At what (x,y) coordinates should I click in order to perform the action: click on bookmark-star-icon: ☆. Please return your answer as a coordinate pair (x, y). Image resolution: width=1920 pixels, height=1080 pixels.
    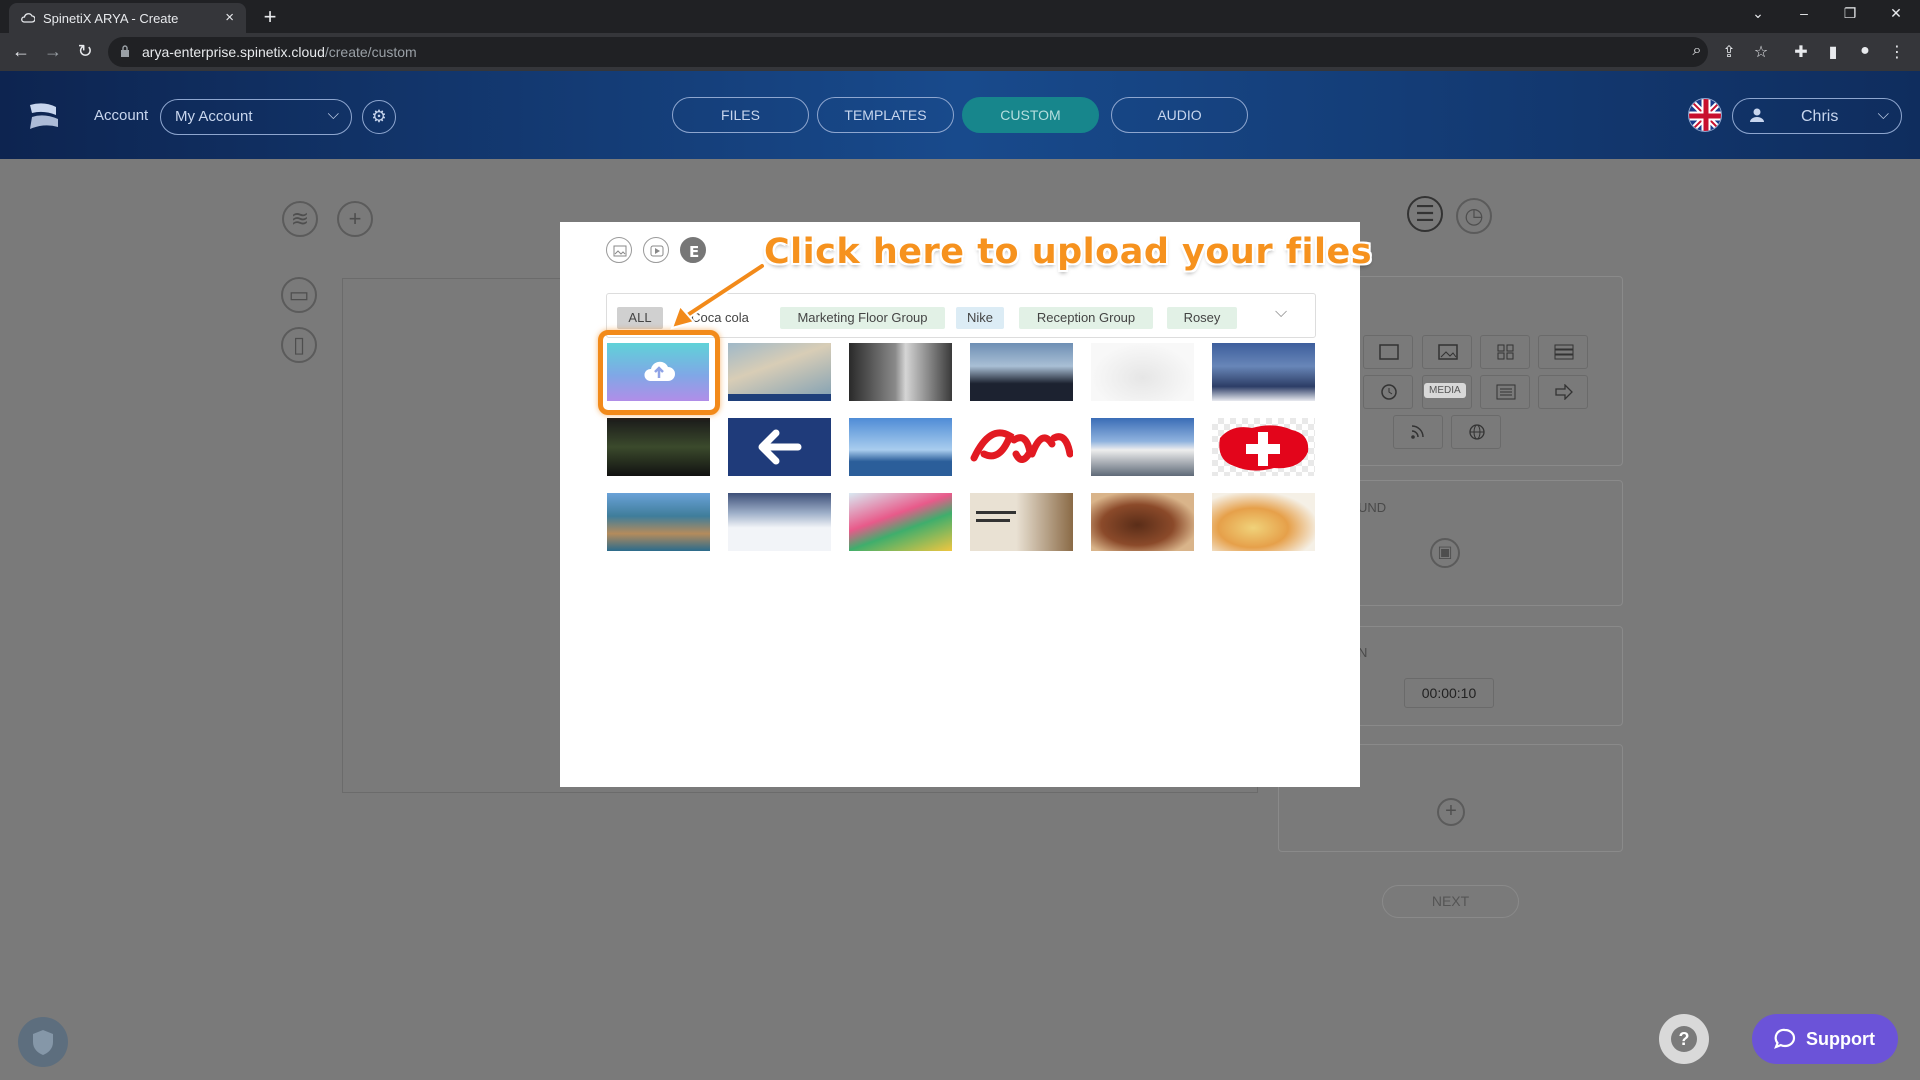
    Looking at the image, I should click on (1761, 52).